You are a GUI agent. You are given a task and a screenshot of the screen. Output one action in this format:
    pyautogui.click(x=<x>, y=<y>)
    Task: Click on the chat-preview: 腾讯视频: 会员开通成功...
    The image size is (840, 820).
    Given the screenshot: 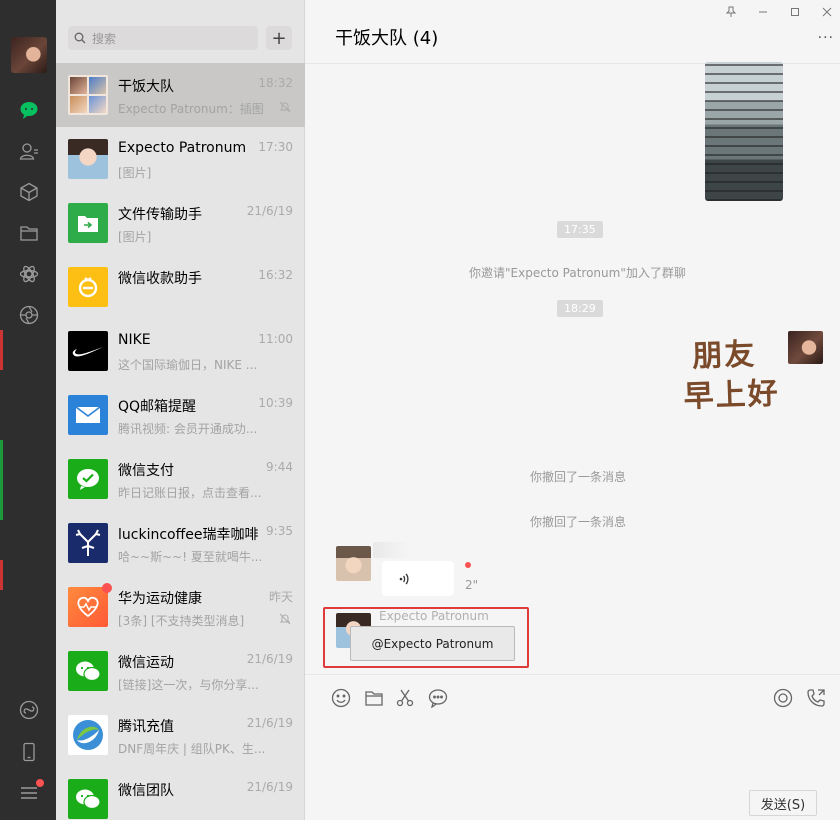 What is the action you would take?
    pyautogui.click(x=188, y=429)
    